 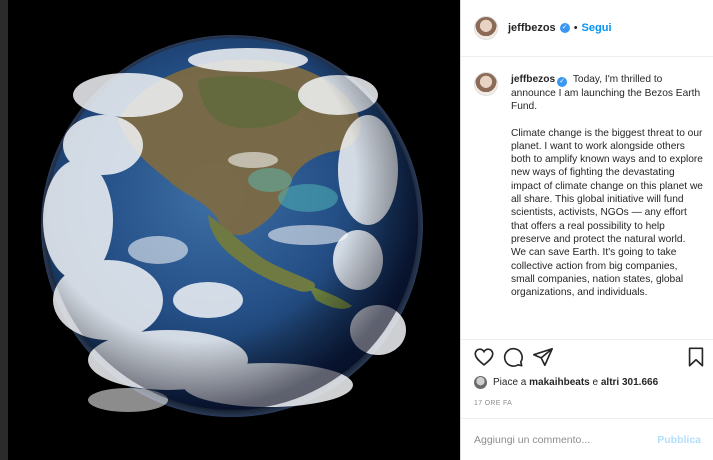 What do you see at coordinates (597, 28) in the screenshot?
I see `follow-button: Segui` at bounding box center [597, 28].